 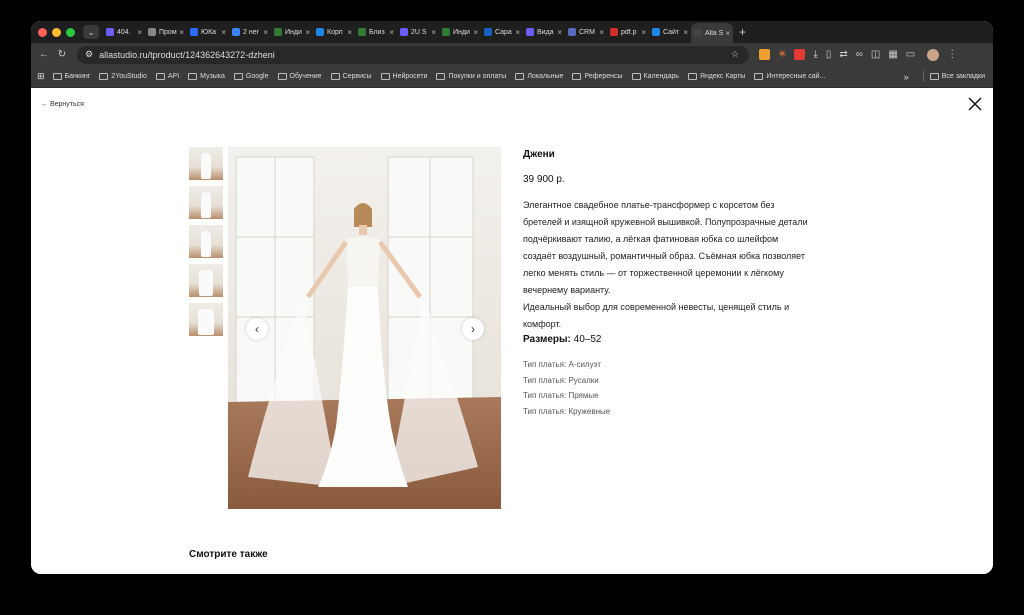 I want to click on bookmark-item: Музыка, so click(x=206, y=76).